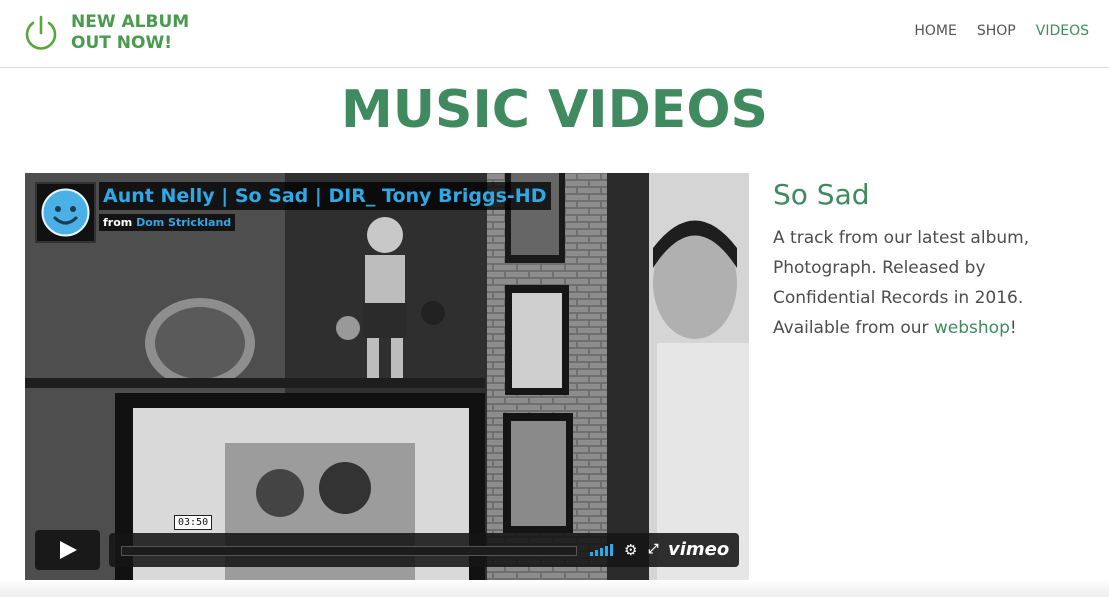  Describe the element at coordinates (130, 22) in the screenshot. I see `brand-line-1: NEW ALBUM` at that location.